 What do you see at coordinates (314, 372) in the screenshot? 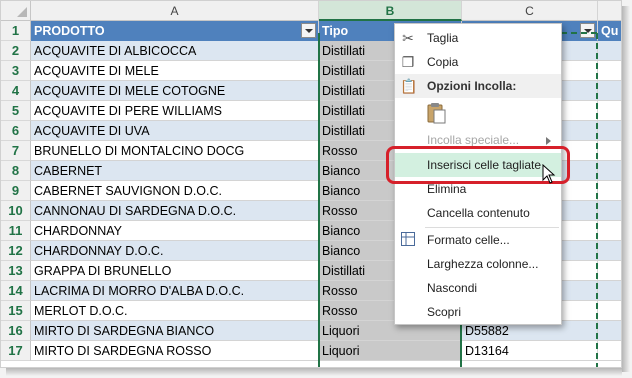
I see `window-shadow-bottom` at bounding box center [314, 372].